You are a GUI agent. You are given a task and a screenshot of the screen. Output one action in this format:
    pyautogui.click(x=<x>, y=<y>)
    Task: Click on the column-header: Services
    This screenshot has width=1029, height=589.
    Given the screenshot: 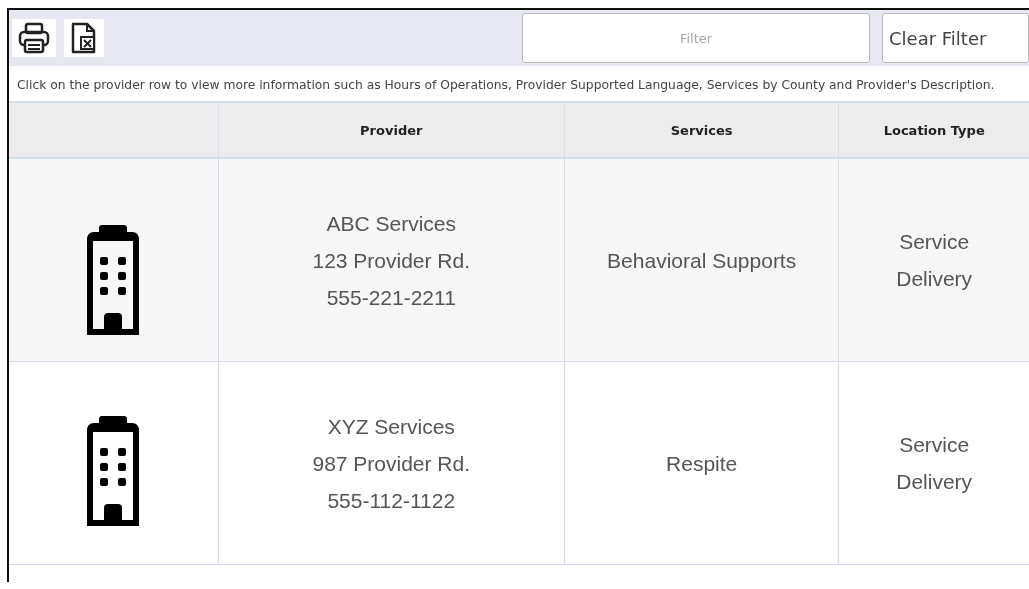 What is the action you would take?
    pyautogui.click(x=702, y=130)
    